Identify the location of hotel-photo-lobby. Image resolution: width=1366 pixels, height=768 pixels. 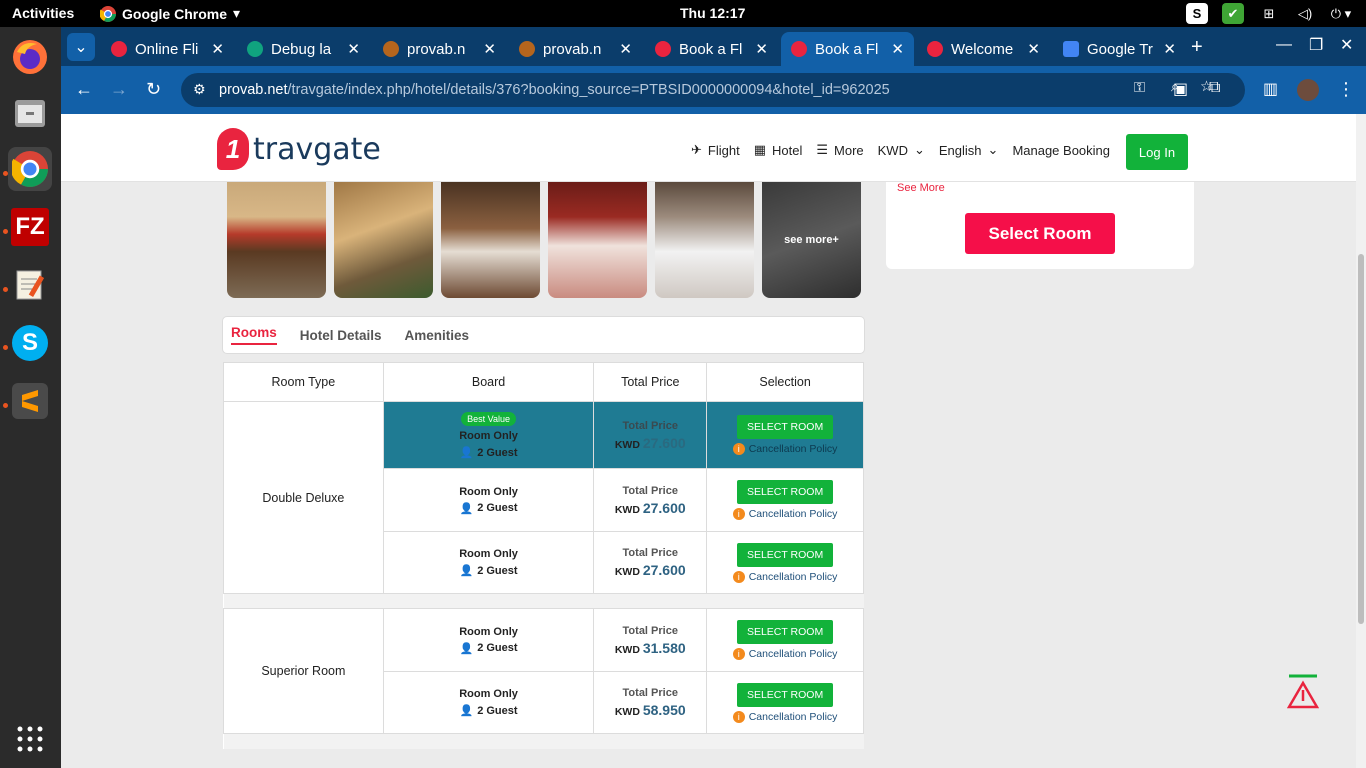
(383, 240).